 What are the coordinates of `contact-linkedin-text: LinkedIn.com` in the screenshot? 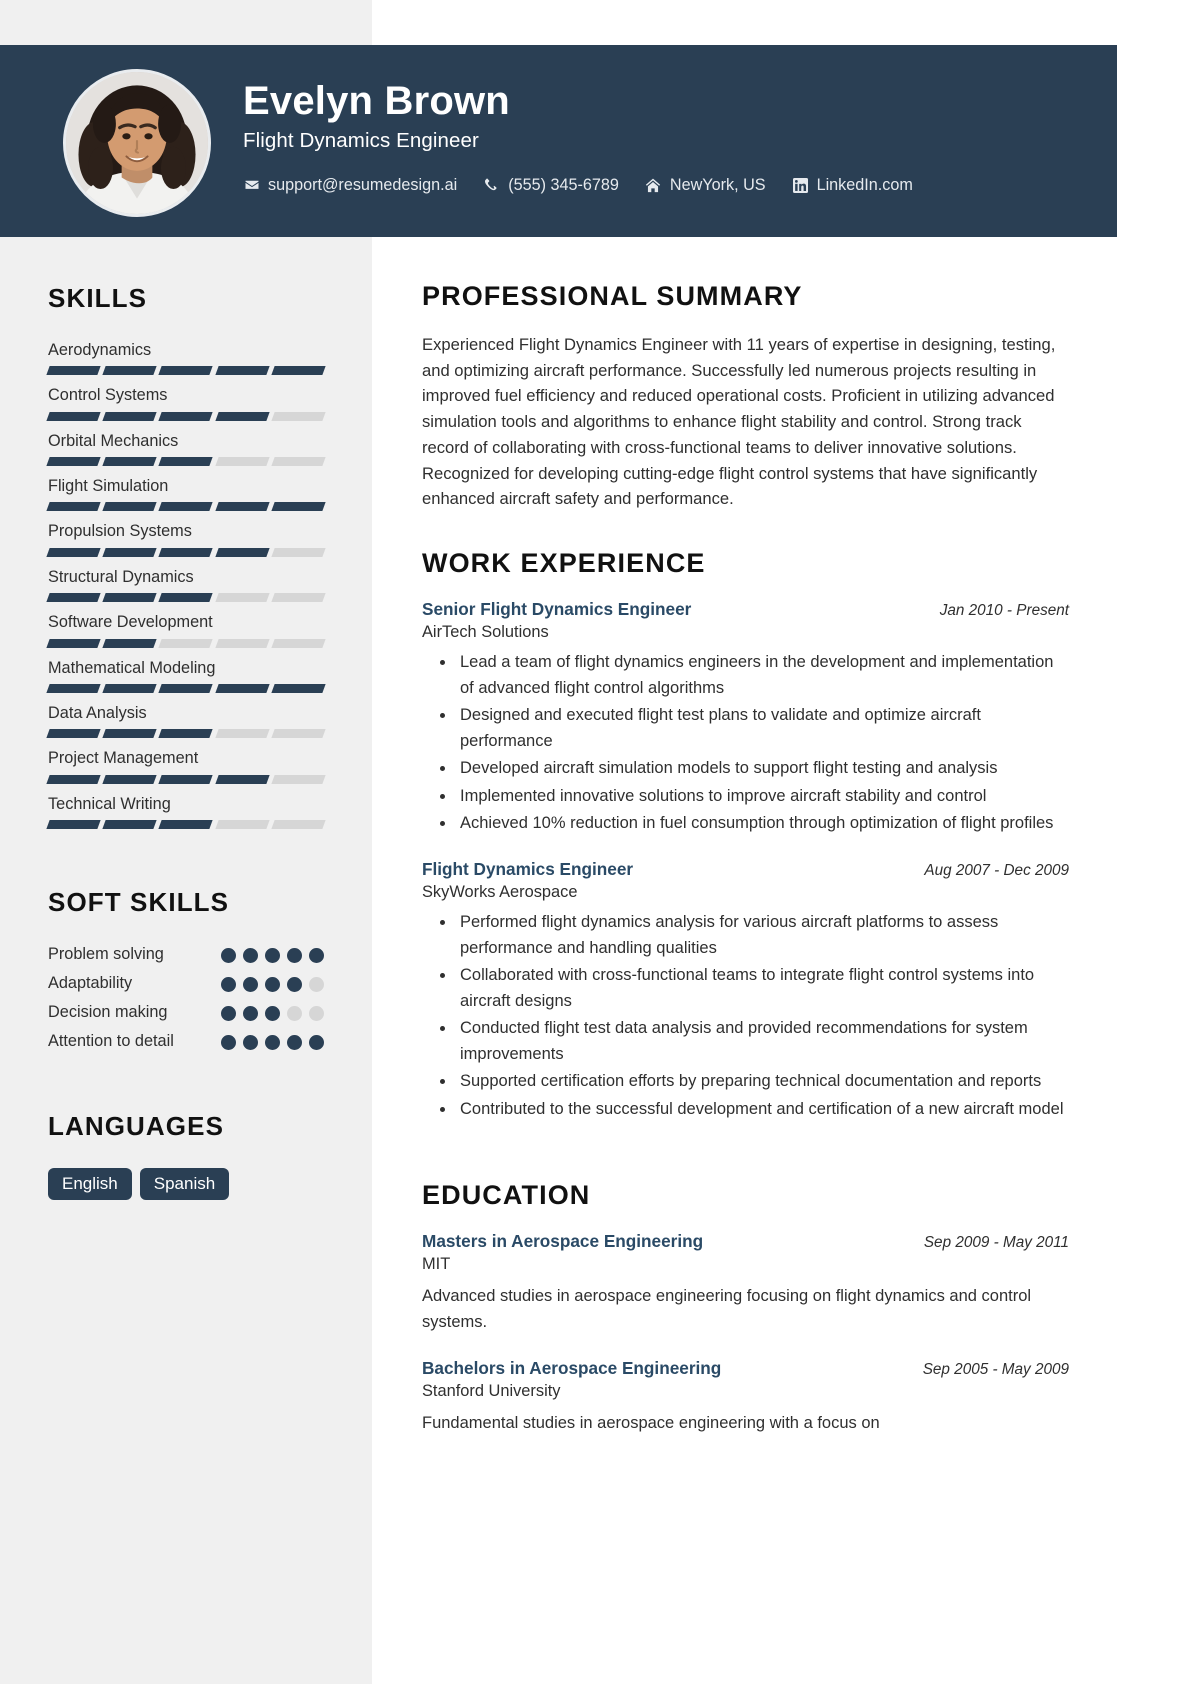 It's located at (864, 184).